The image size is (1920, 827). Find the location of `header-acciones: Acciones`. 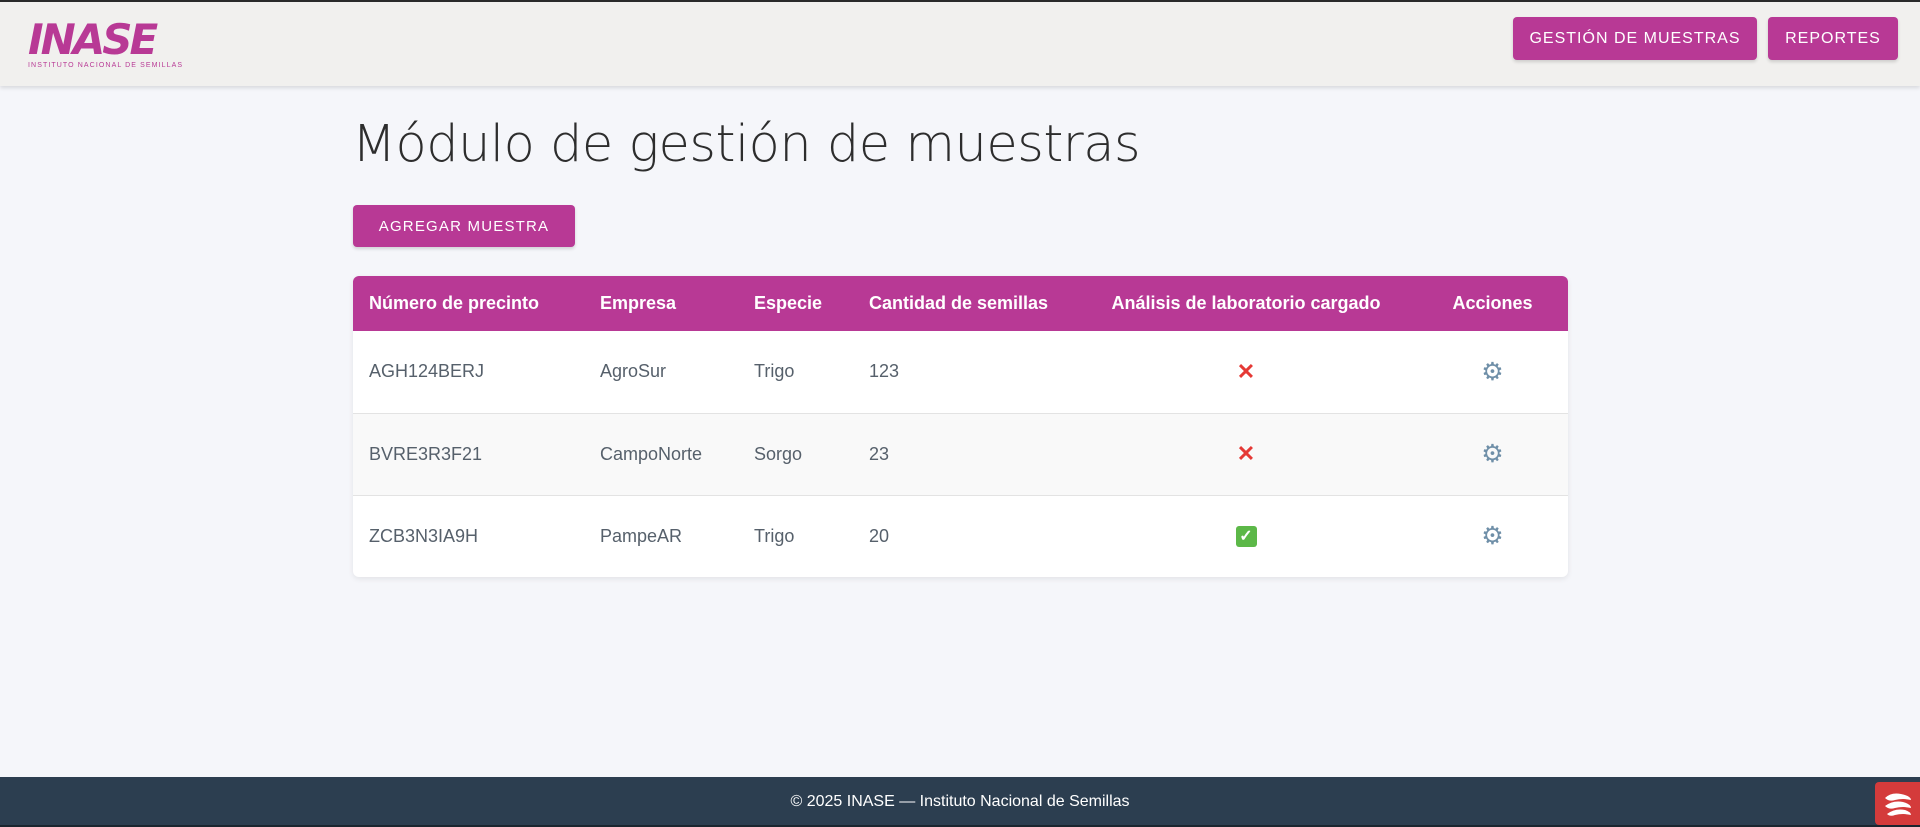

header-acciones: Acciones is located at coordinates (1492, 303).